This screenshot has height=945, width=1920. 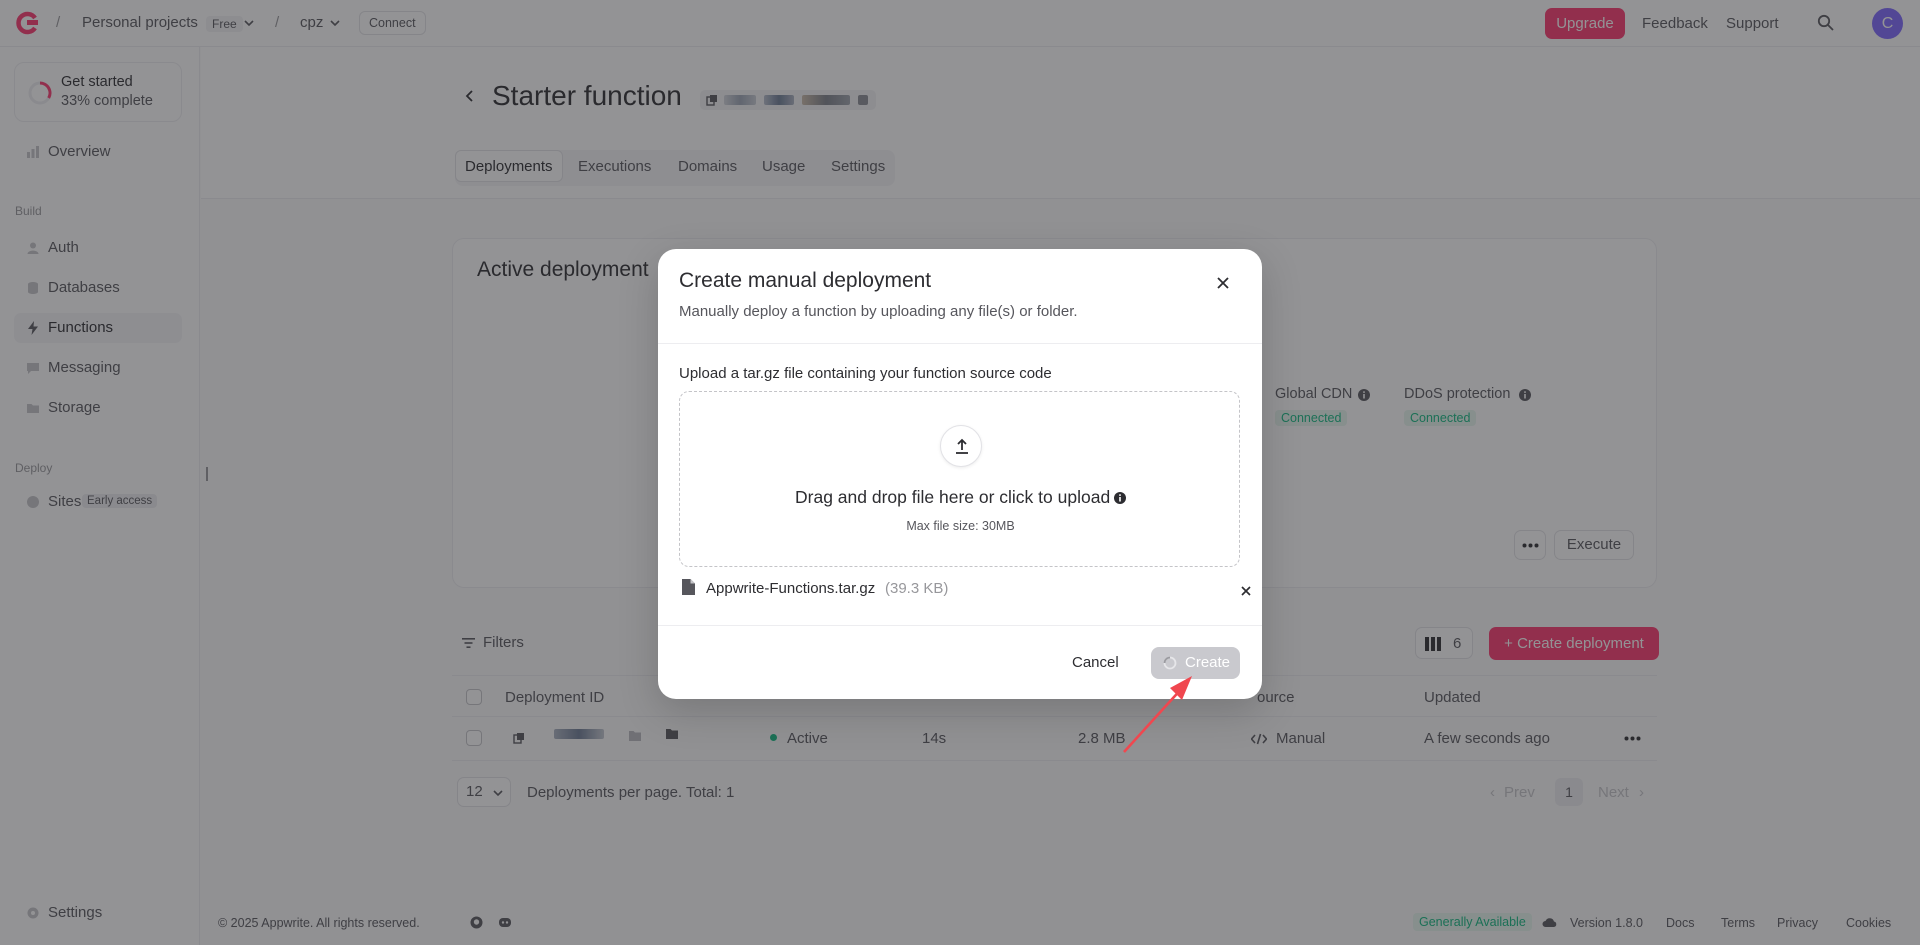 I want to click on file-icon, so click(x=688, y=587).